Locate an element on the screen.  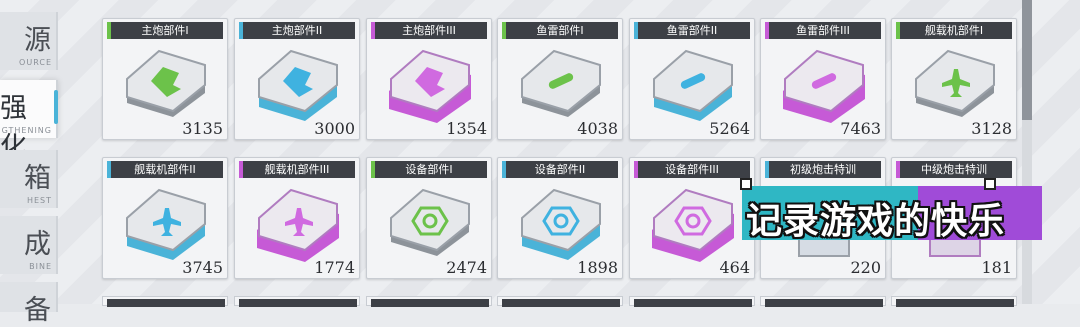
watermark-text: 记录游戏的快乐 is located at coordinates (876, 221).